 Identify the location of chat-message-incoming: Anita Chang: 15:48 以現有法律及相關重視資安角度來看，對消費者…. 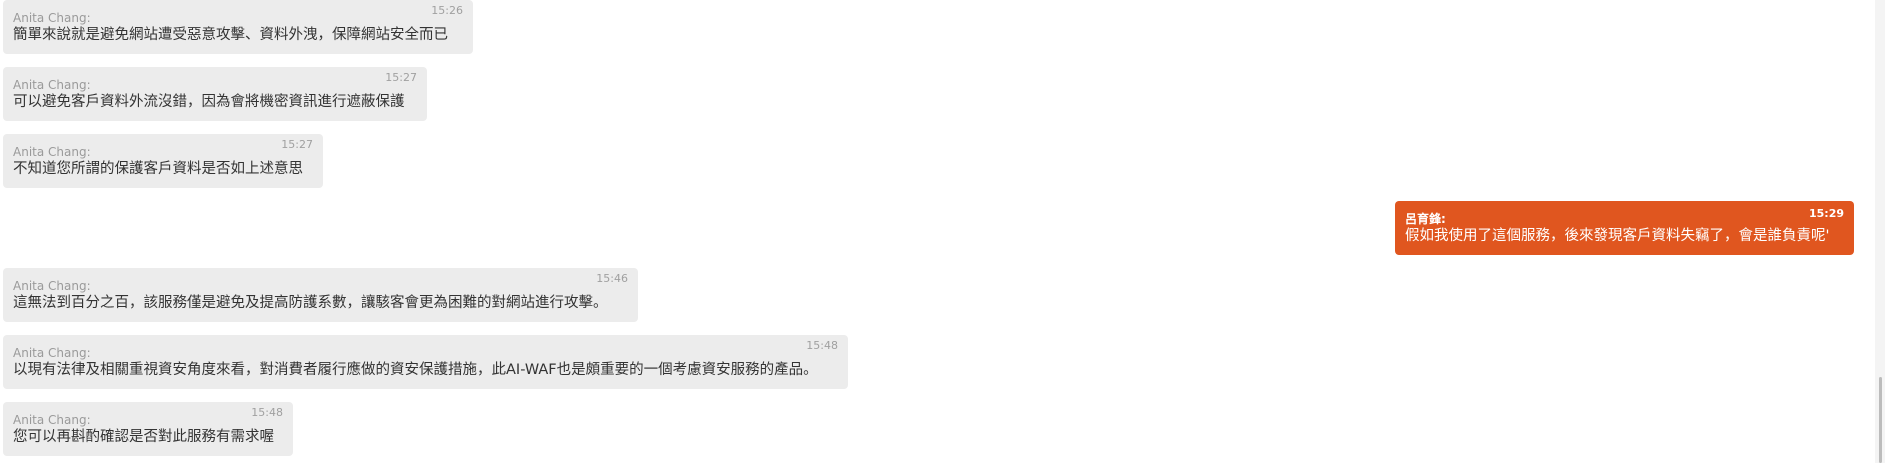
(425, 362).